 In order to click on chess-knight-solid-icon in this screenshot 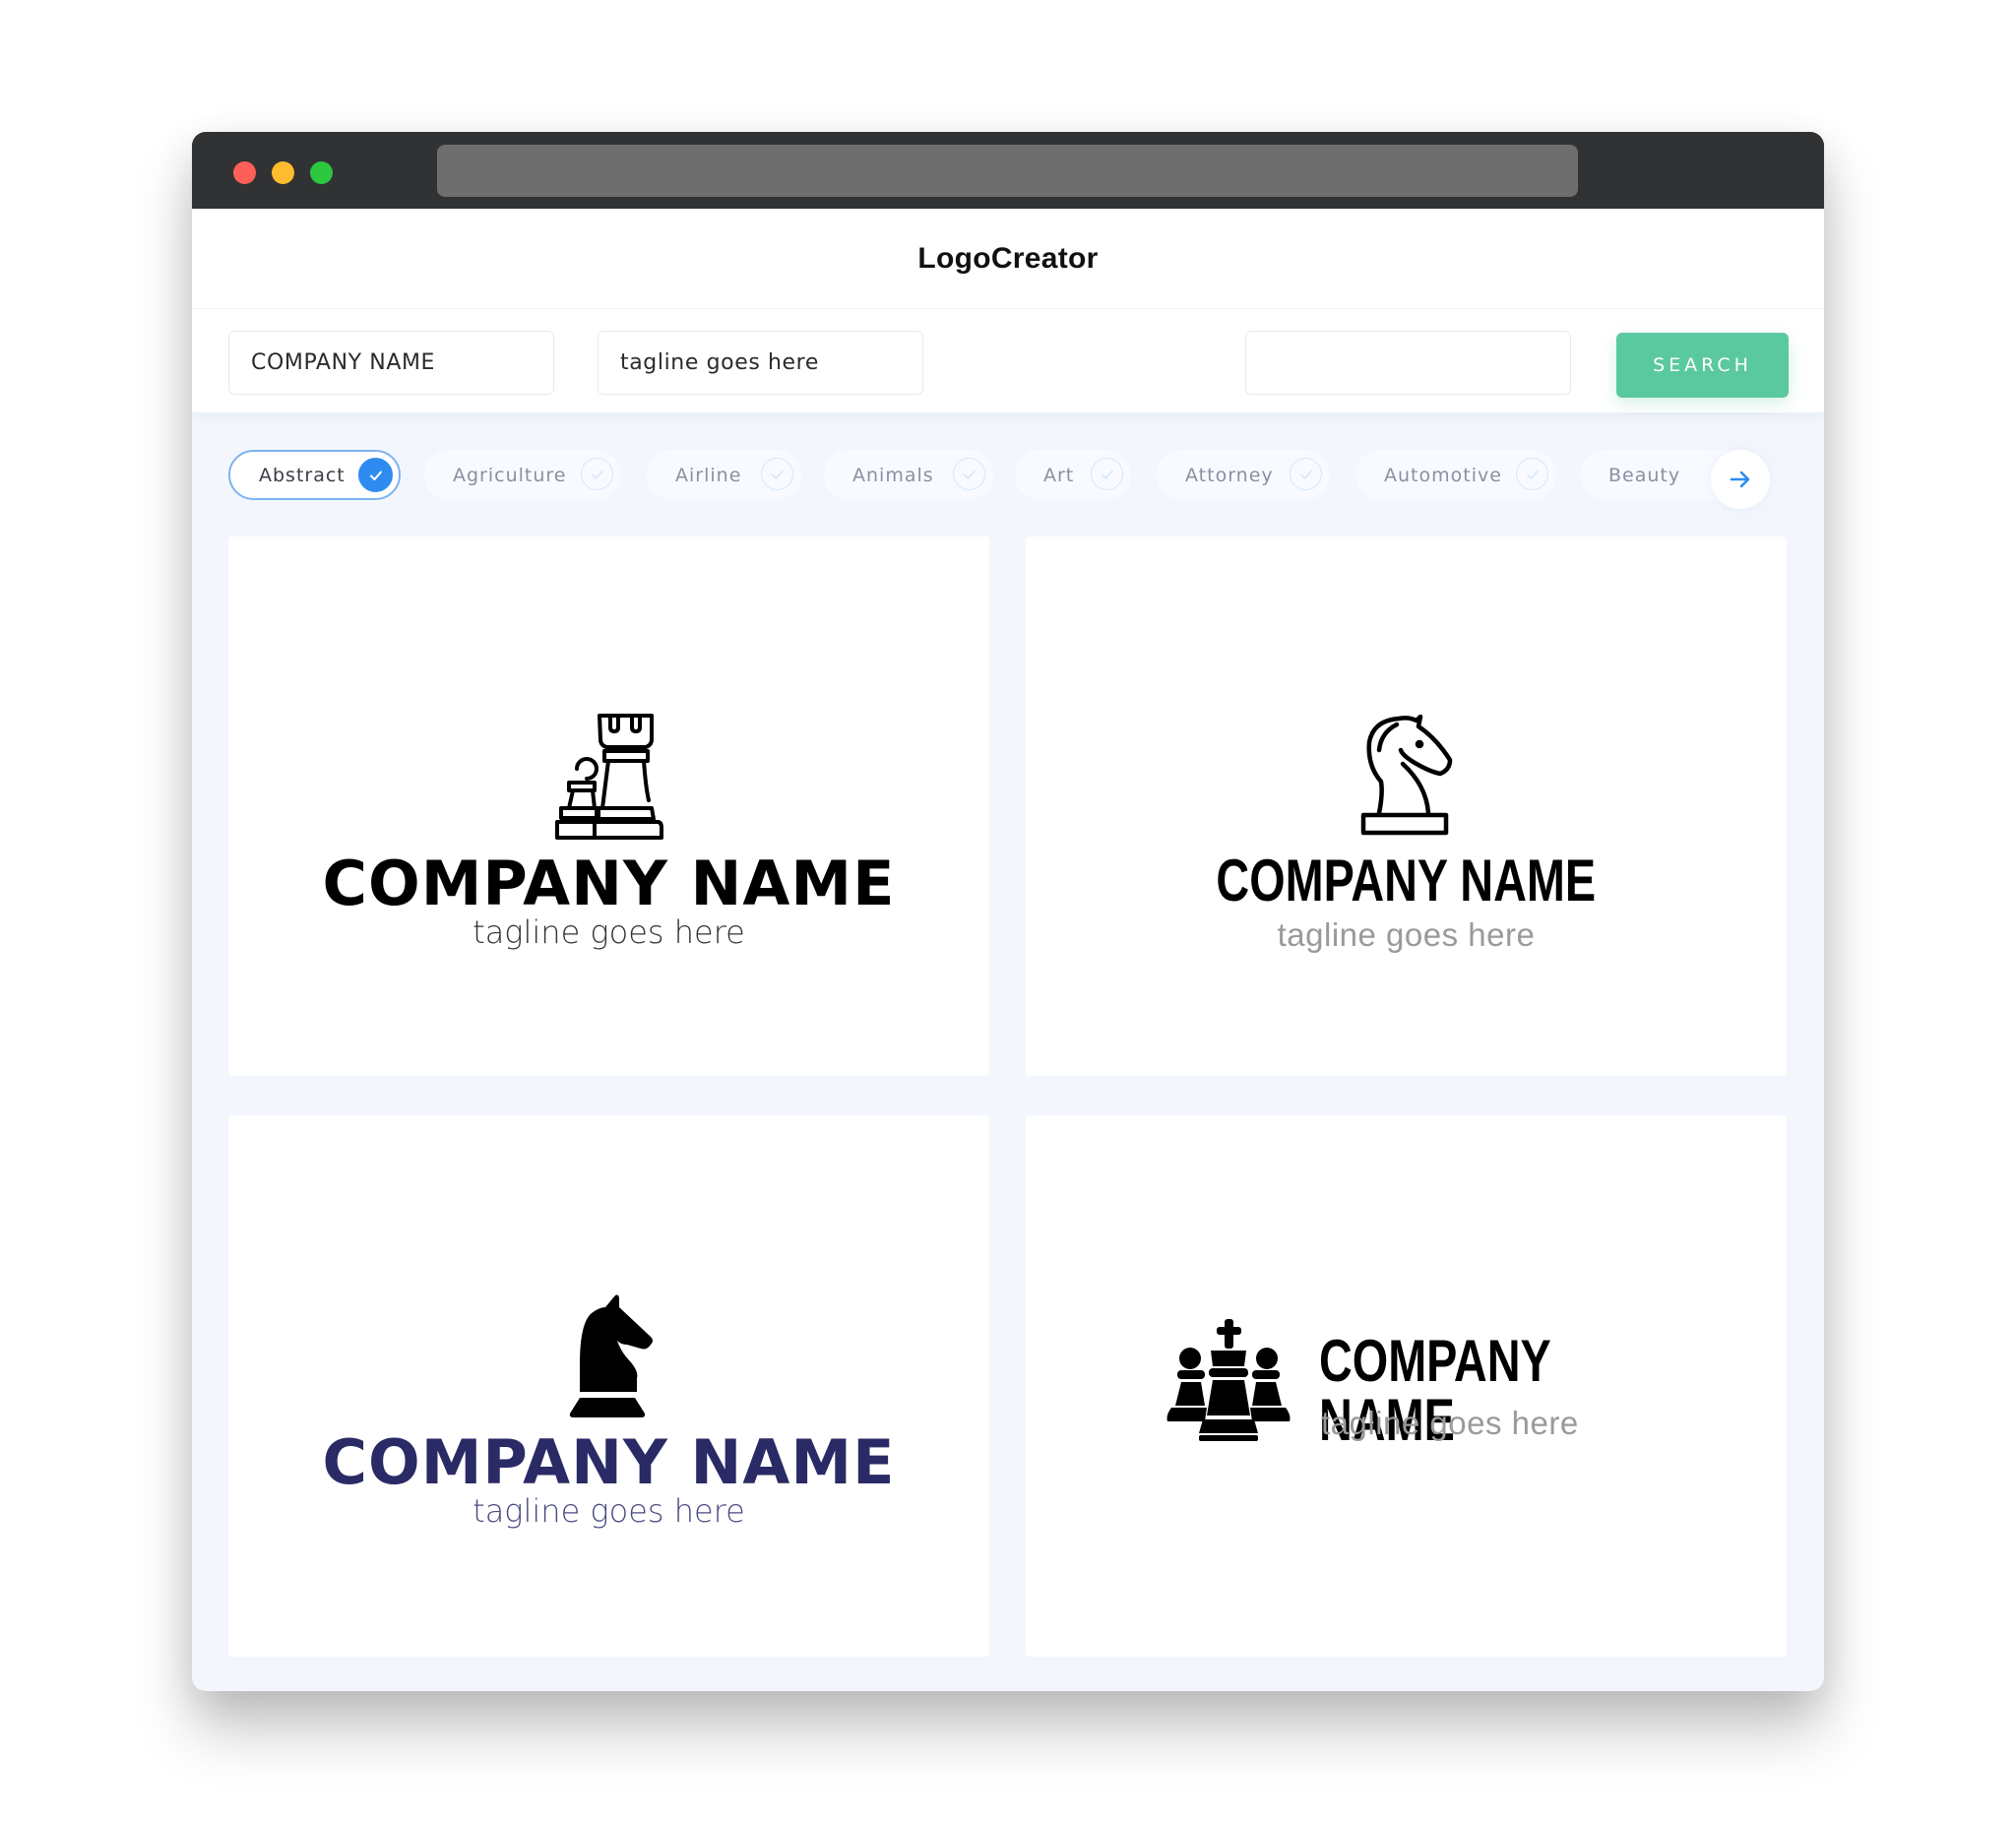, I will do `click(608, 1358)`.